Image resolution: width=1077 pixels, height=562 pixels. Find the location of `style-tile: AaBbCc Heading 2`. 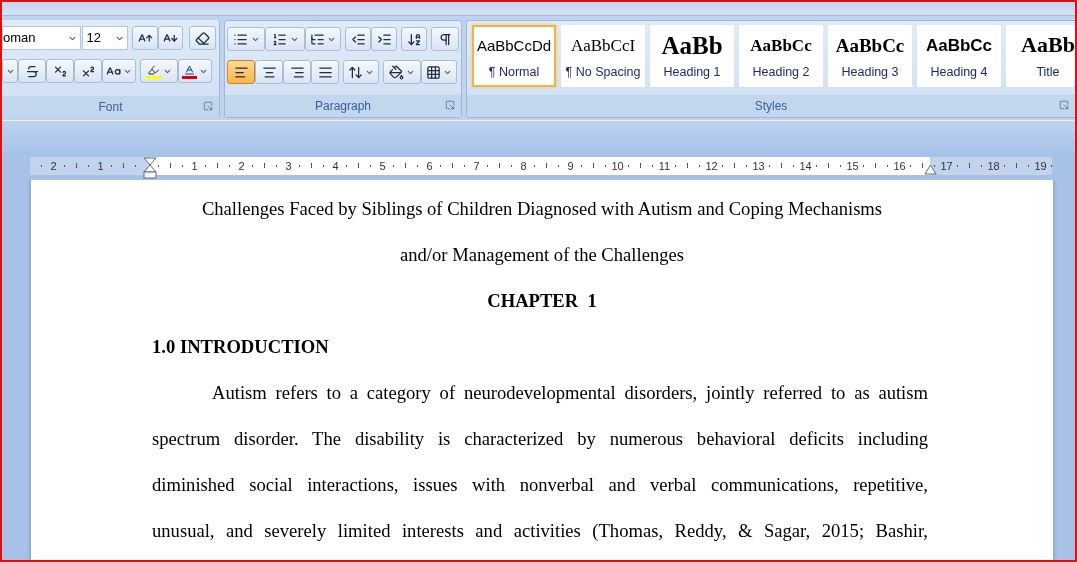

style-tile: AaBbCc Heading 2 is located at coordinates (781, 56).